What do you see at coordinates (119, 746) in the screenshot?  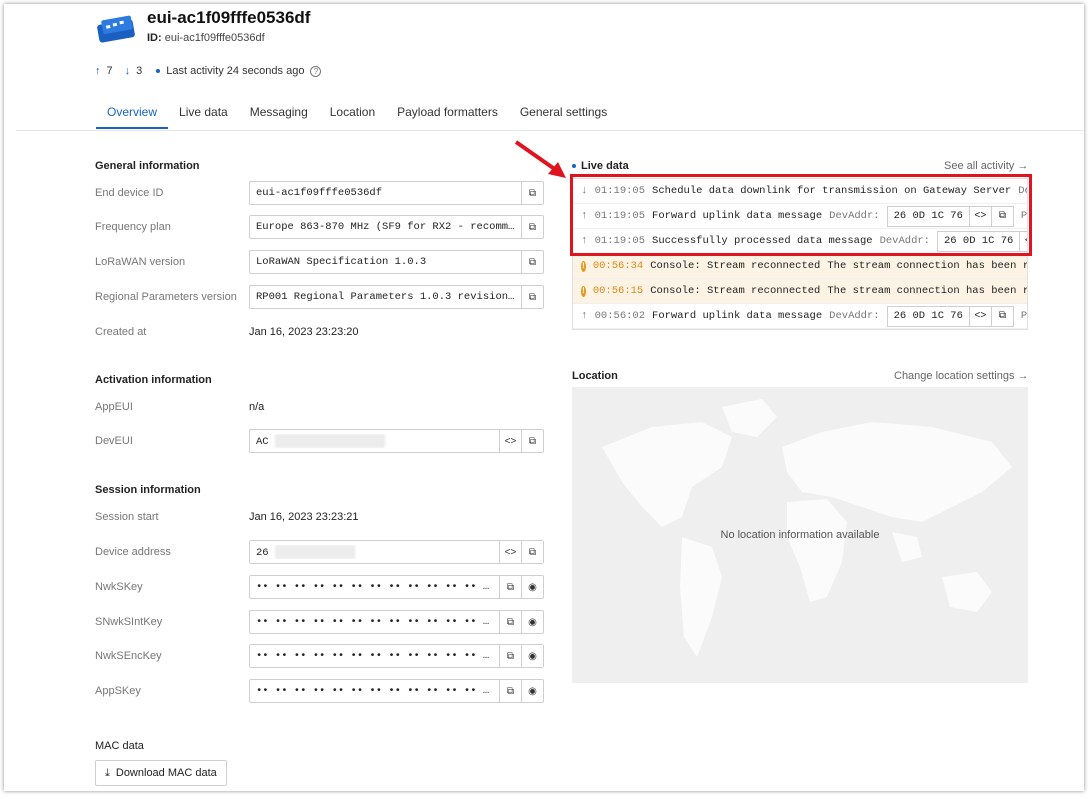 I see `mac-data-title: MAC data` at bounding box center [119, 746].